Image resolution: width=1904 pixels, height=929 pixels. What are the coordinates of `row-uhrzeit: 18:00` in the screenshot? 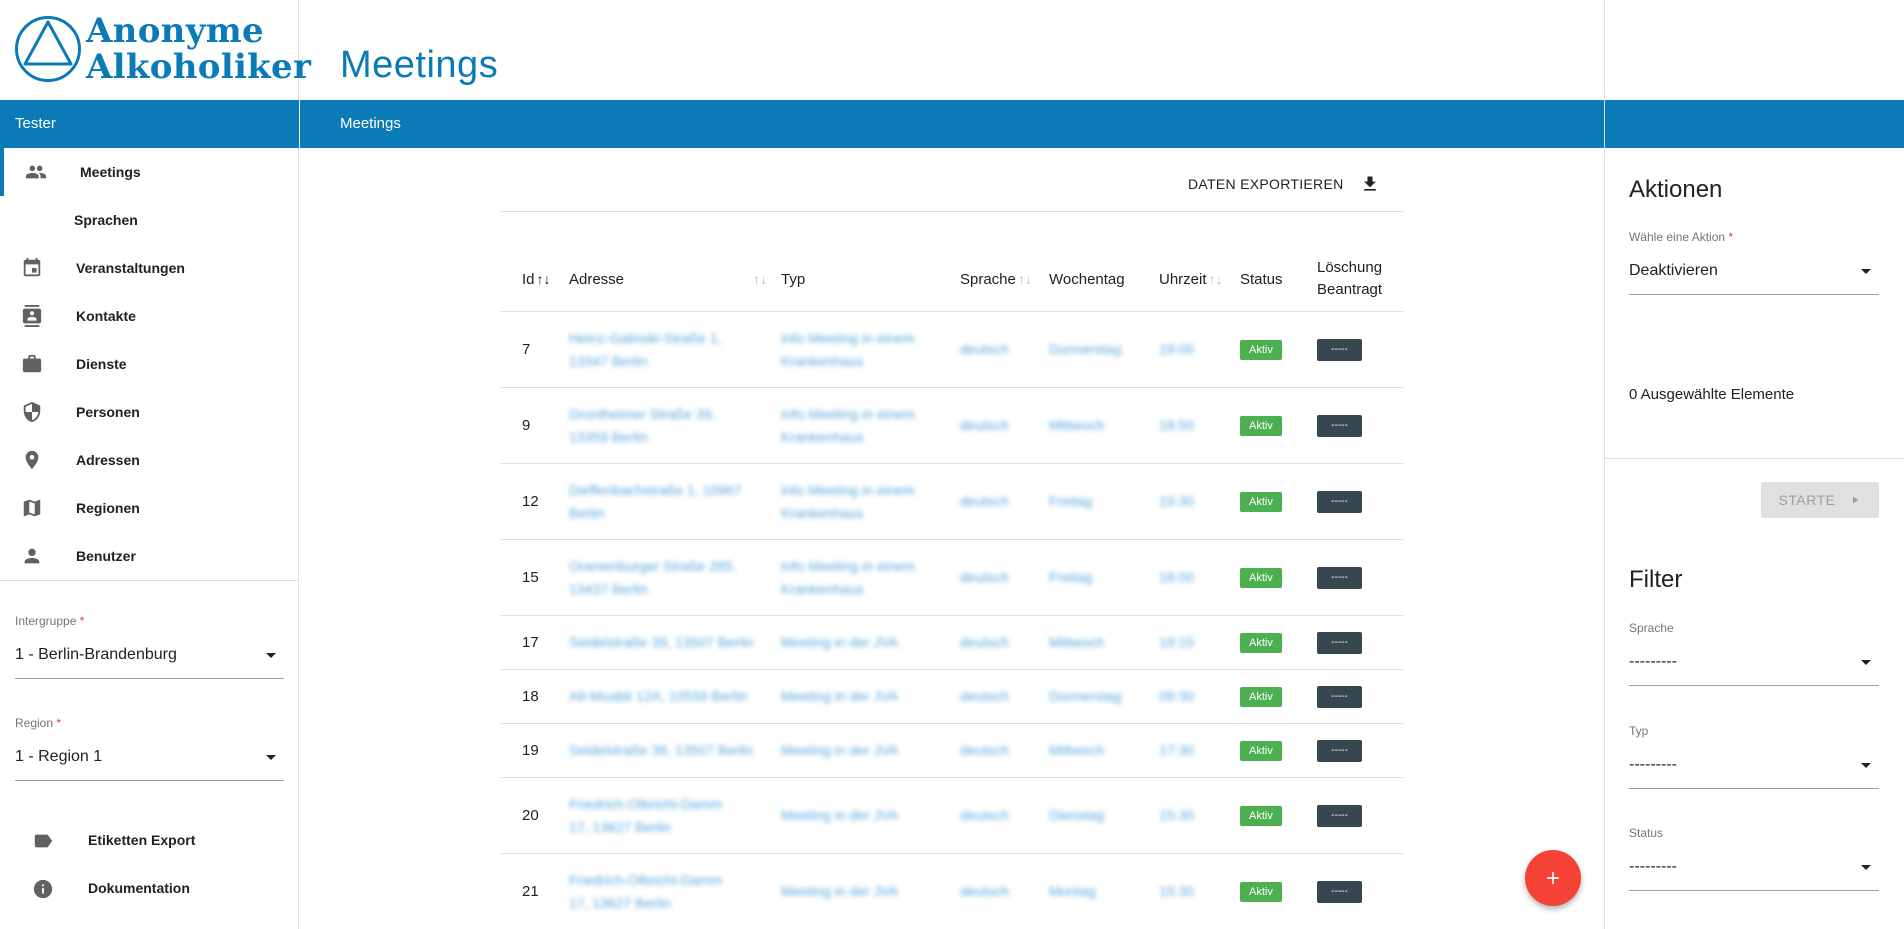 It's located at (1176, 577).